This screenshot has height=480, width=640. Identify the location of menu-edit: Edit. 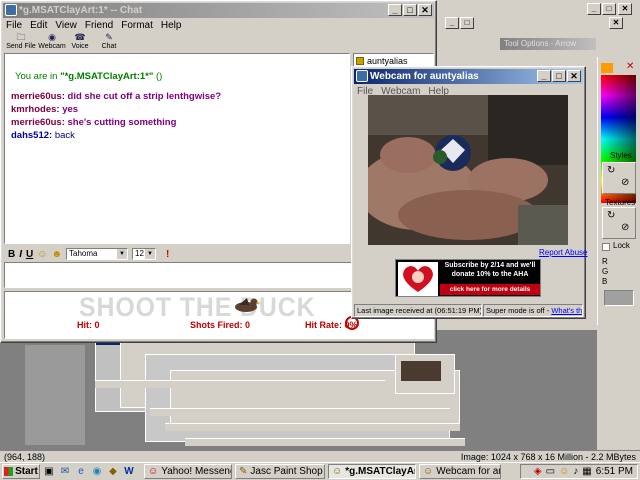
(38, 26).